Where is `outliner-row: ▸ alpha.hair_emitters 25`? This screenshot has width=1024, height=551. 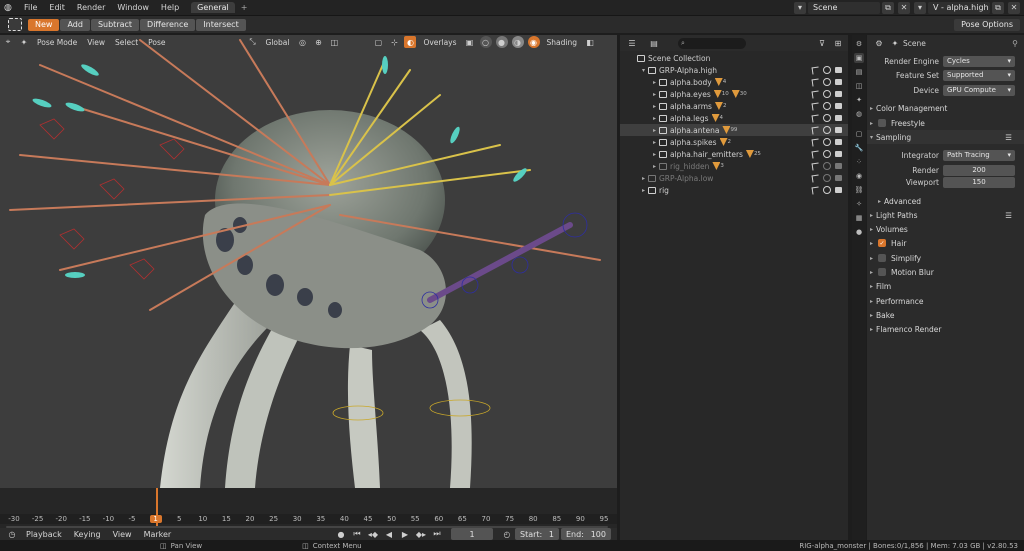
outliner-row: ▸ alpha.hair_emitters 25 is located at coordinates (734, 154).